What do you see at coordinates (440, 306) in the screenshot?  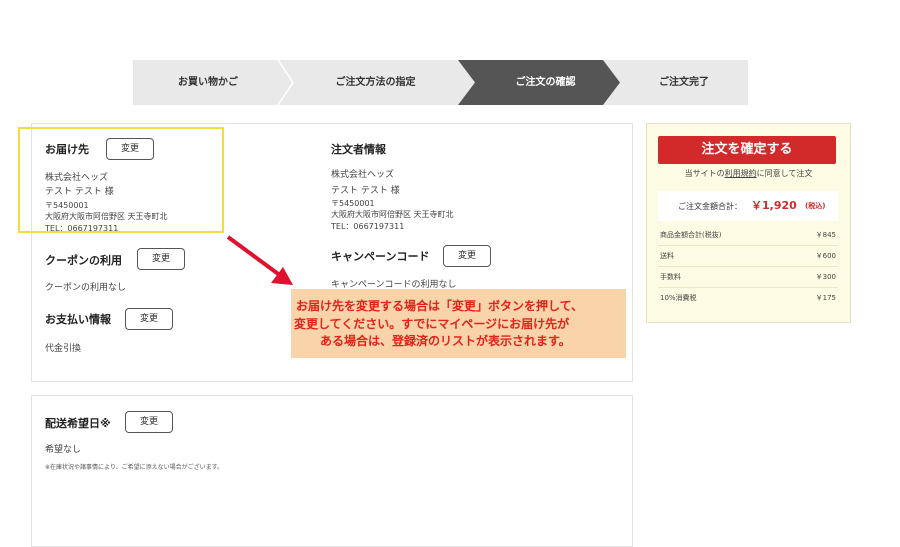 I see `callout-line: お届け先を変更する場合は「変更」ボタンを押して、` at bounding box center [440, 306].